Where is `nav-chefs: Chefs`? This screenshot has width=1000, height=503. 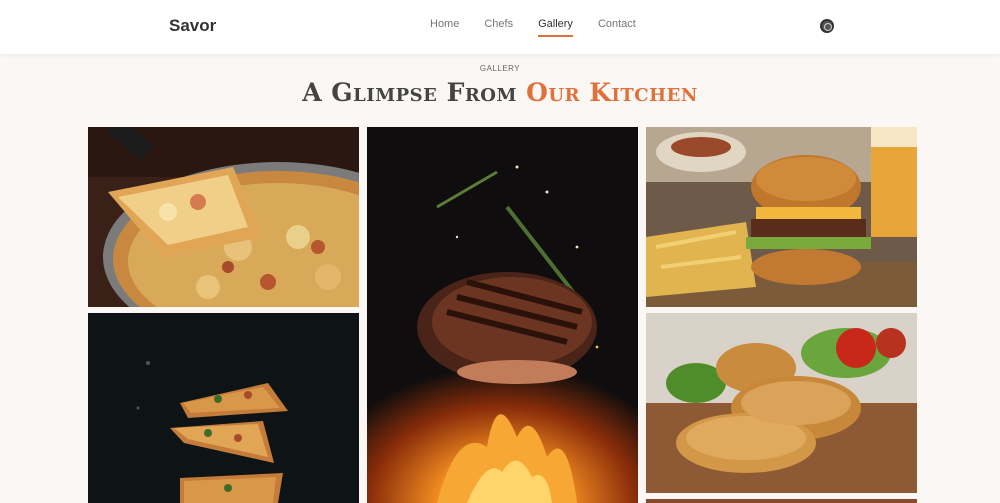 nav-chefs: Chefs is located at coordinates (498, 27).